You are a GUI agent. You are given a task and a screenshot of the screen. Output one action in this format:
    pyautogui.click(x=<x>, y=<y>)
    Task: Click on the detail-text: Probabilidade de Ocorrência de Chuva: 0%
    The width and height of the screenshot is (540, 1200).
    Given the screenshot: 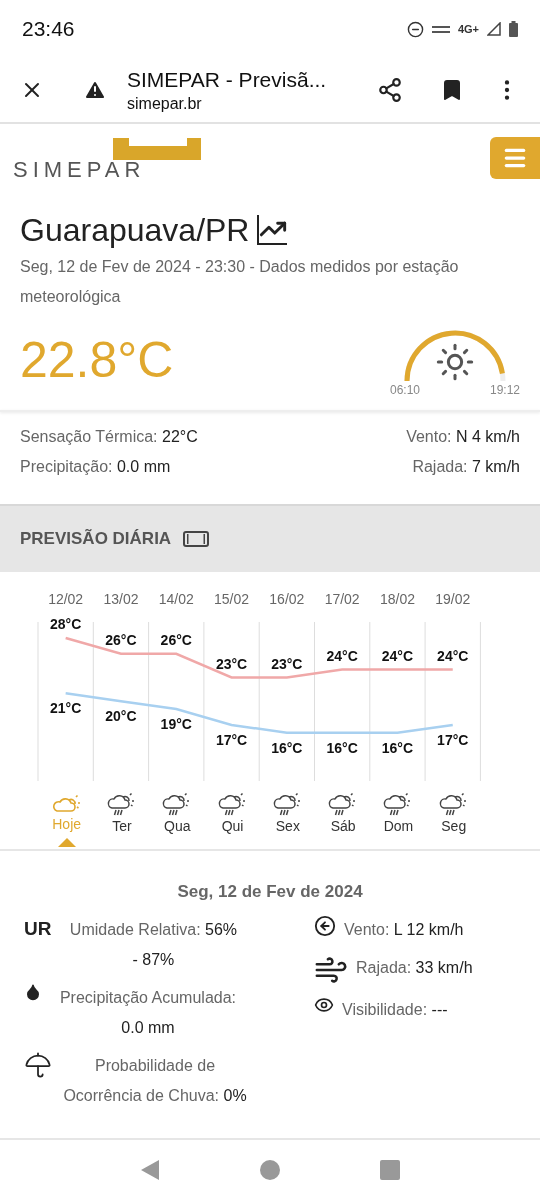 What is the action you would take?
    pyautogui.click(x=155, y=1080)
    